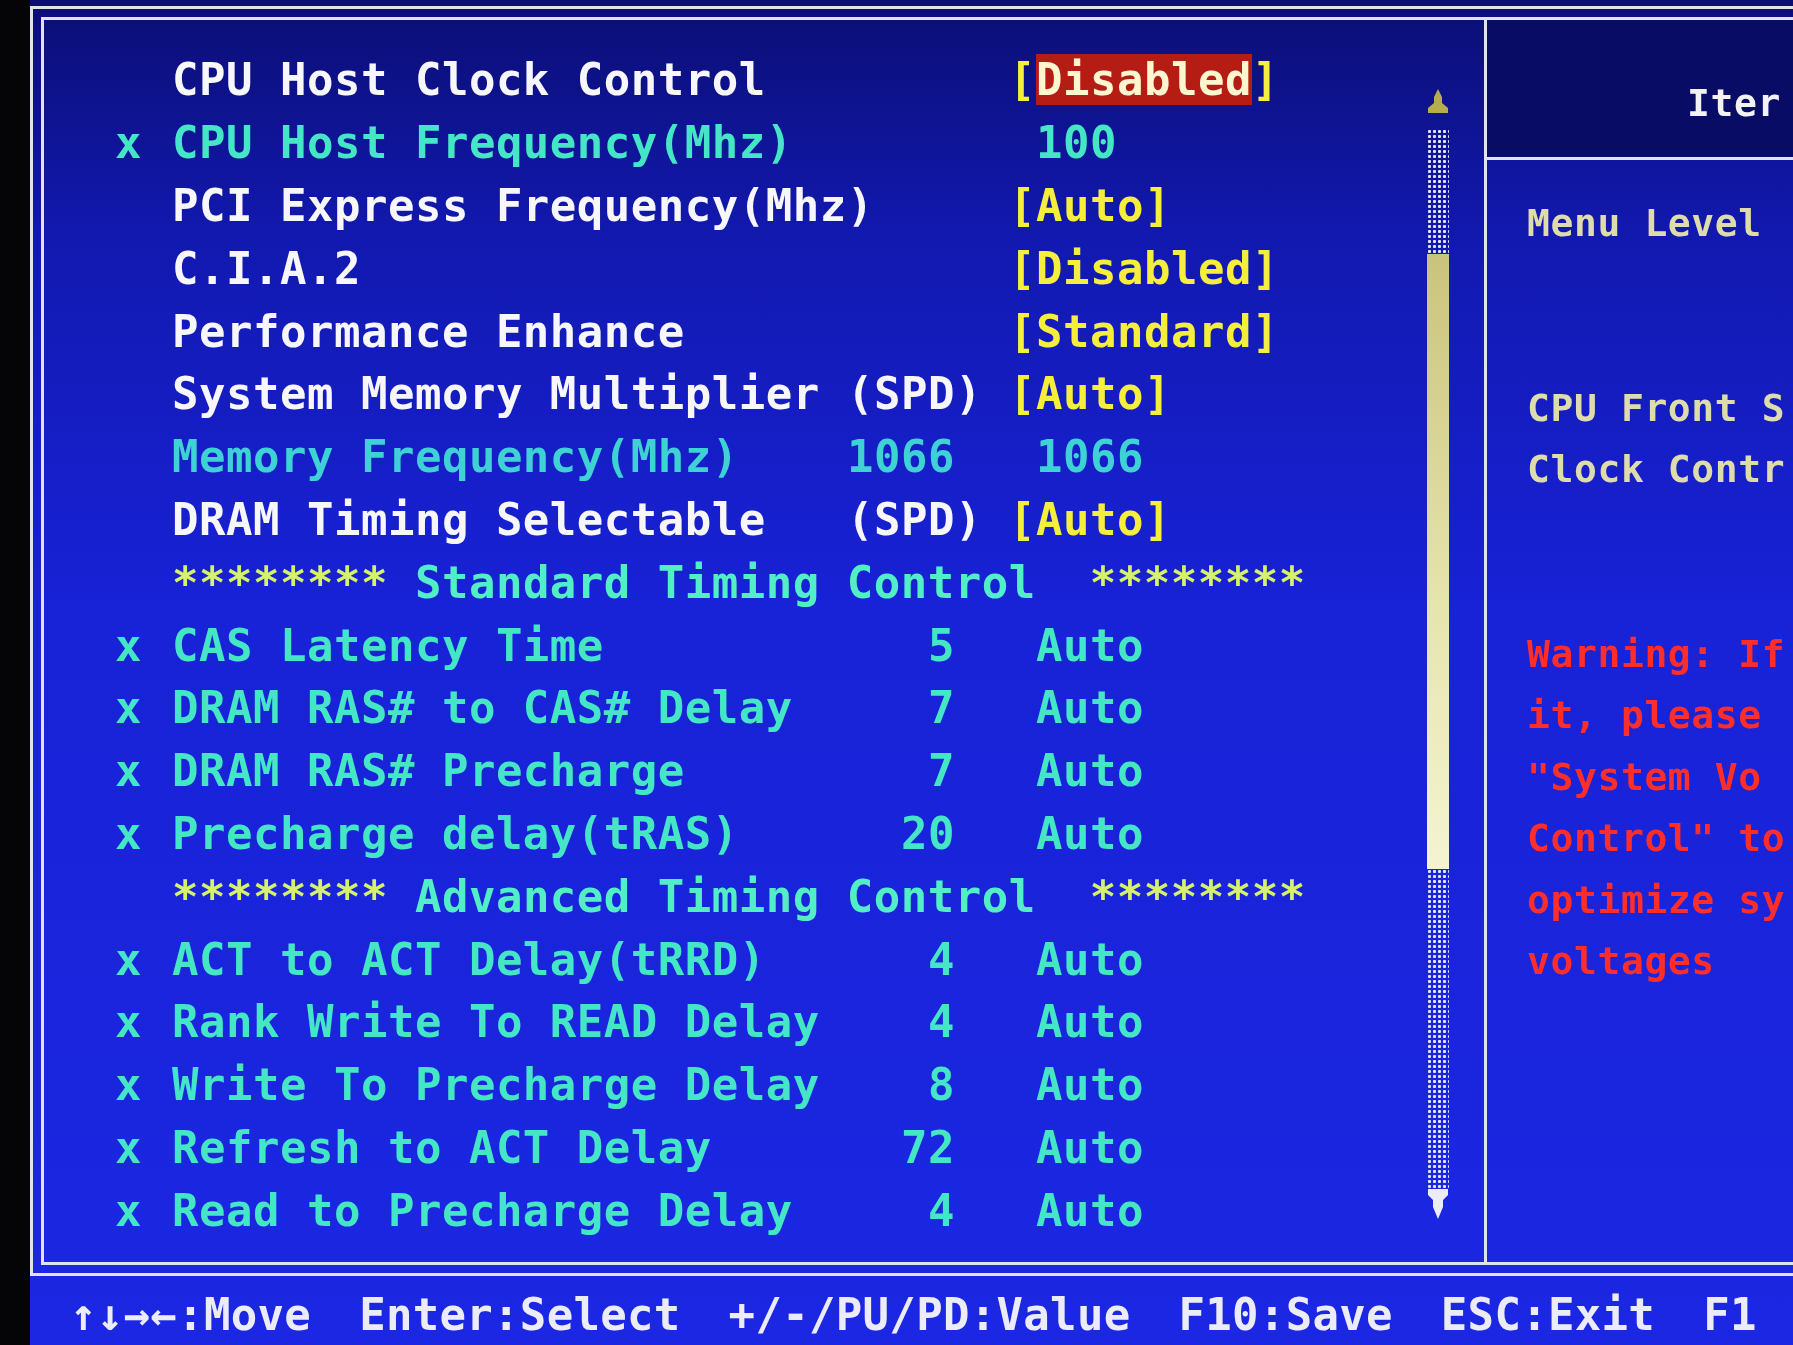  What do you see at coordinates (482, 1210) in the screenshot?
I see `setting-label: Read to Precharge Delay` at bounding box center [482, 1210].